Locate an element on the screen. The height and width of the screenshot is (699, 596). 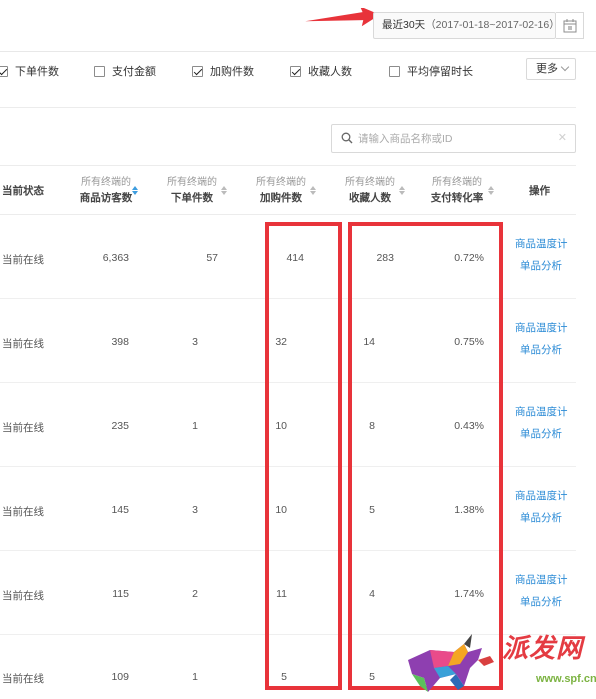
filter-label: 收藏人数 is located at coordinates (330, 72).